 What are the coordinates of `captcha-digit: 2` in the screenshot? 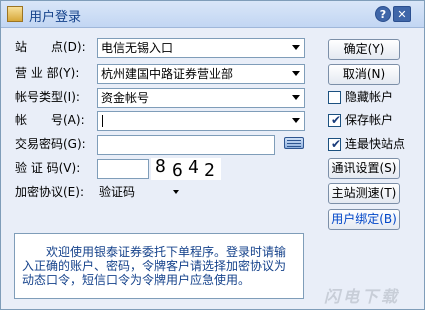 It's located at (209, 170).